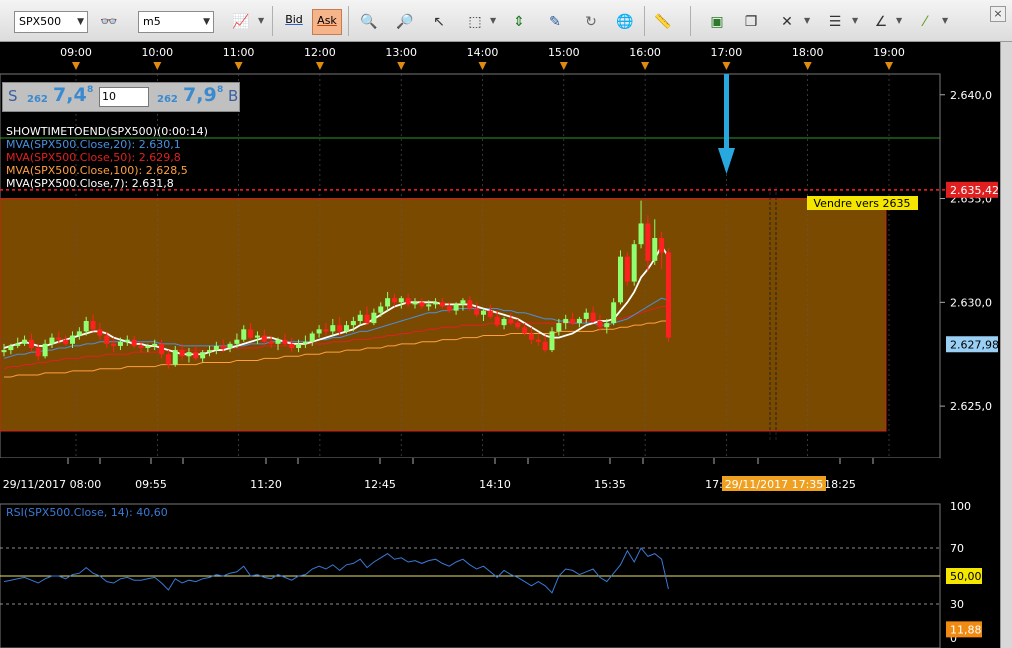  What do you see at coordinates (70, 95) in the screenshot?
I see `sell-price-big: 7,4` at bounding box center [70, 95].